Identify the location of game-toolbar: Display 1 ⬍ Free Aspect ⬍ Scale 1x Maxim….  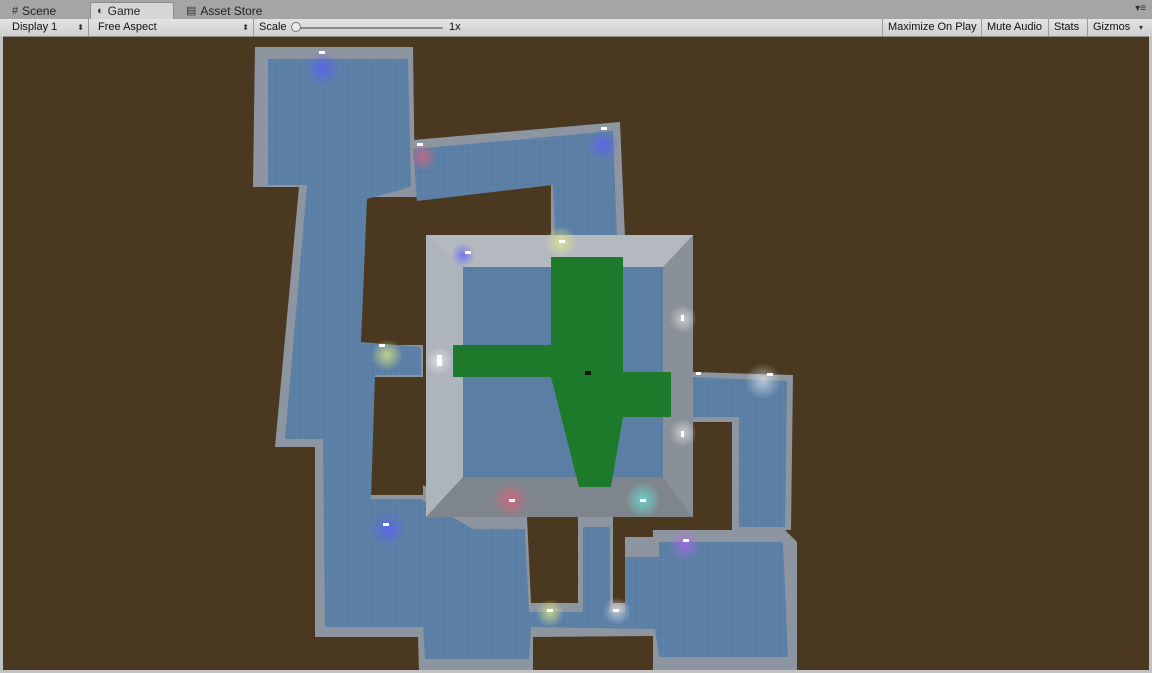
(576, 28).